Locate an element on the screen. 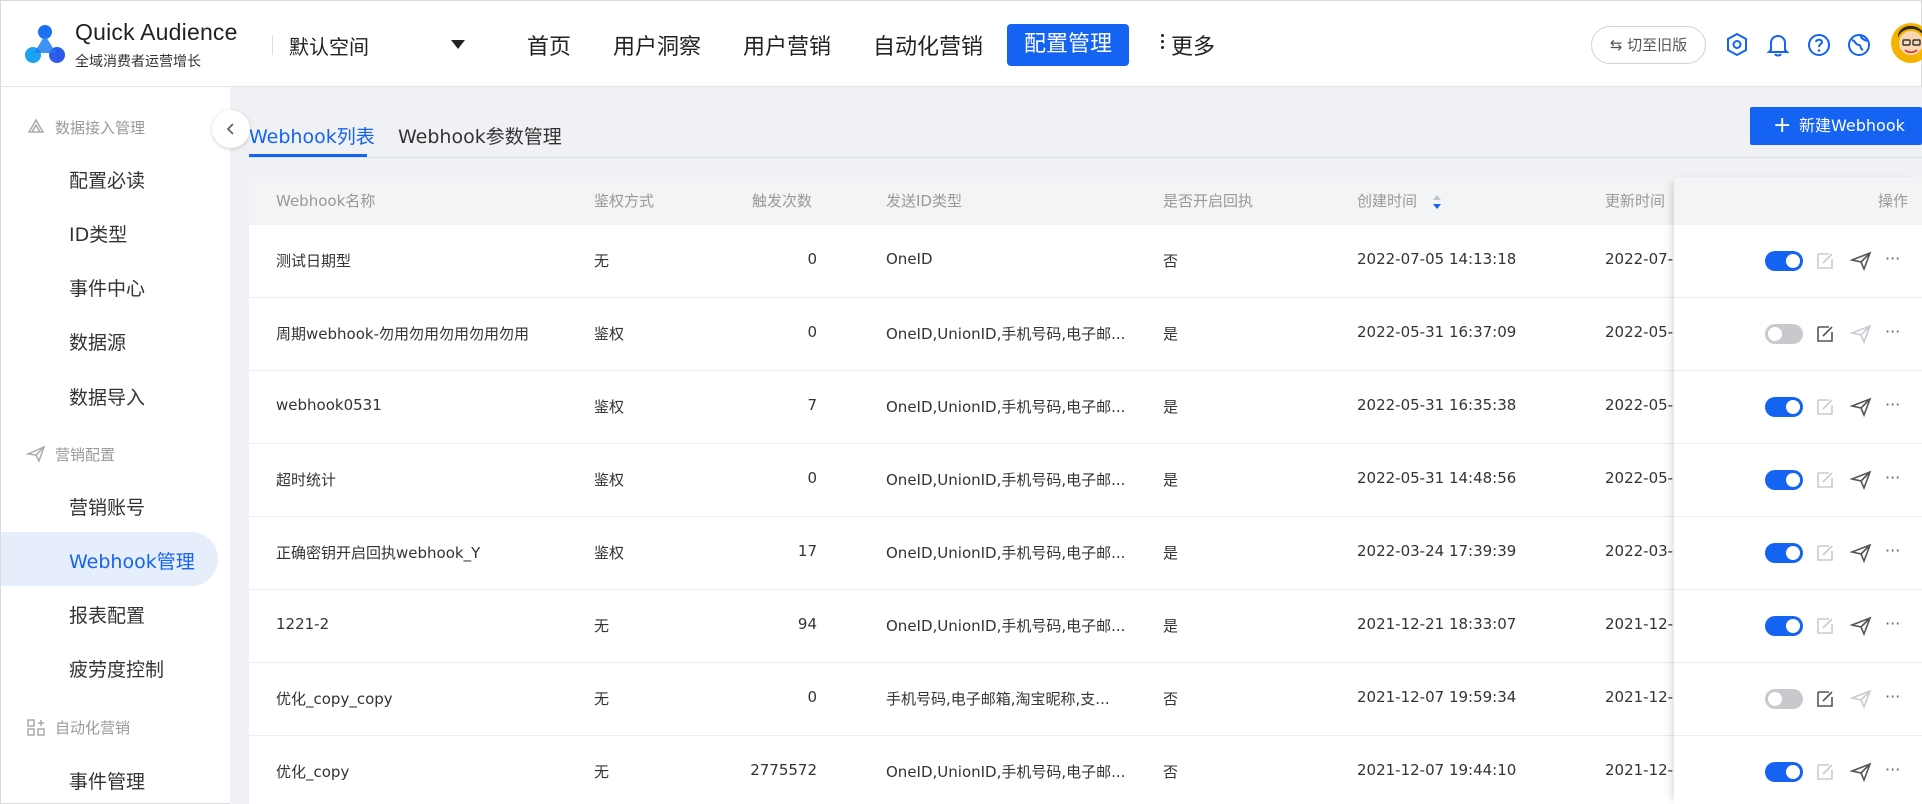 This screenshot has height=804, width=1922. new-webhook-label: 新建Webhook is located at coordinates (1852, 125).